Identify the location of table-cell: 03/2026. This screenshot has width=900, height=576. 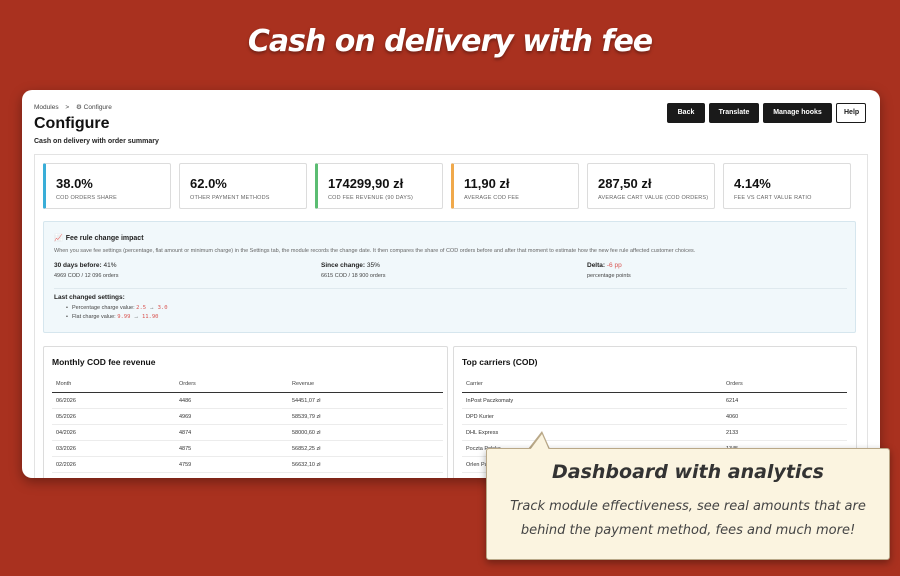
(113, 448).